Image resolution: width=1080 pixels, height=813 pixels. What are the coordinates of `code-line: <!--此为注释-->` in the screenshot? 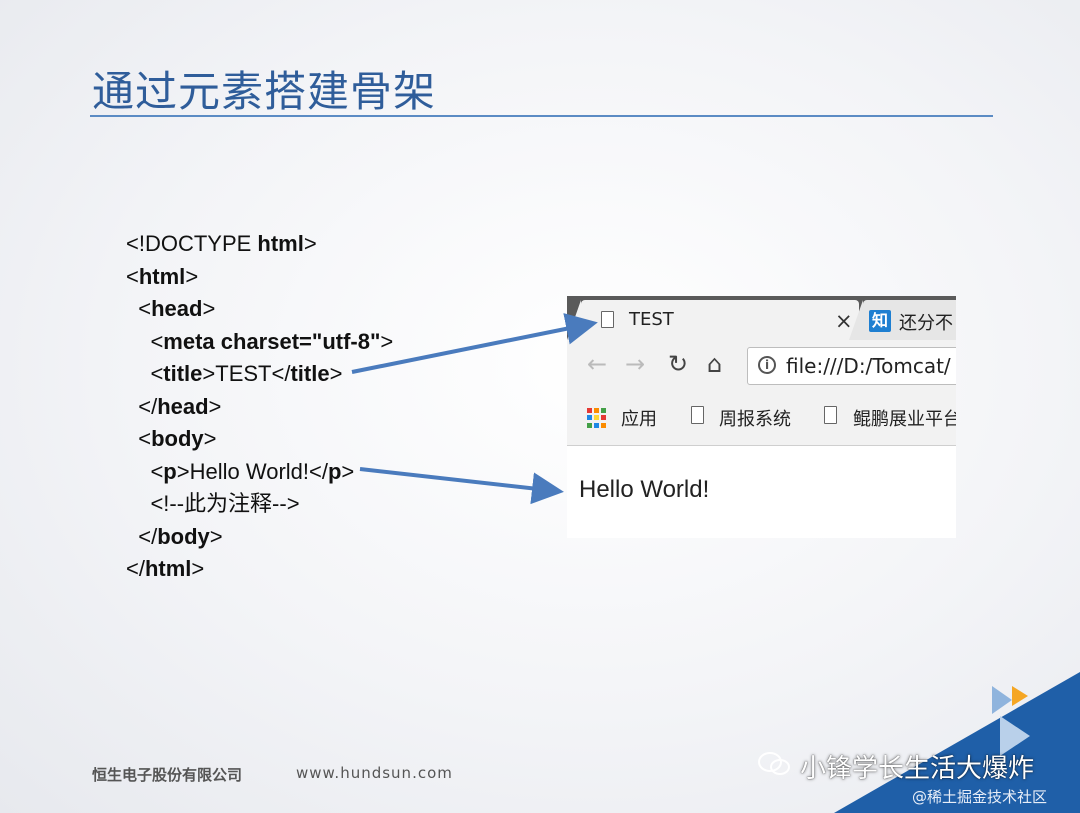 It's located at (259, 504).